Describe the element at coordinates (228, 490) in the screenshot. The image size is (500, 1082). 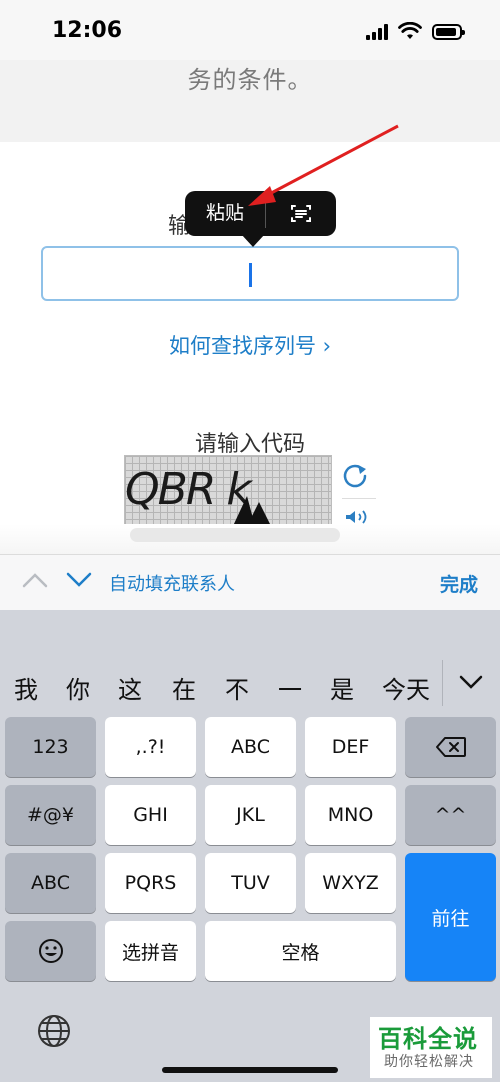
I see `captcha-image: QBR k` at that location.